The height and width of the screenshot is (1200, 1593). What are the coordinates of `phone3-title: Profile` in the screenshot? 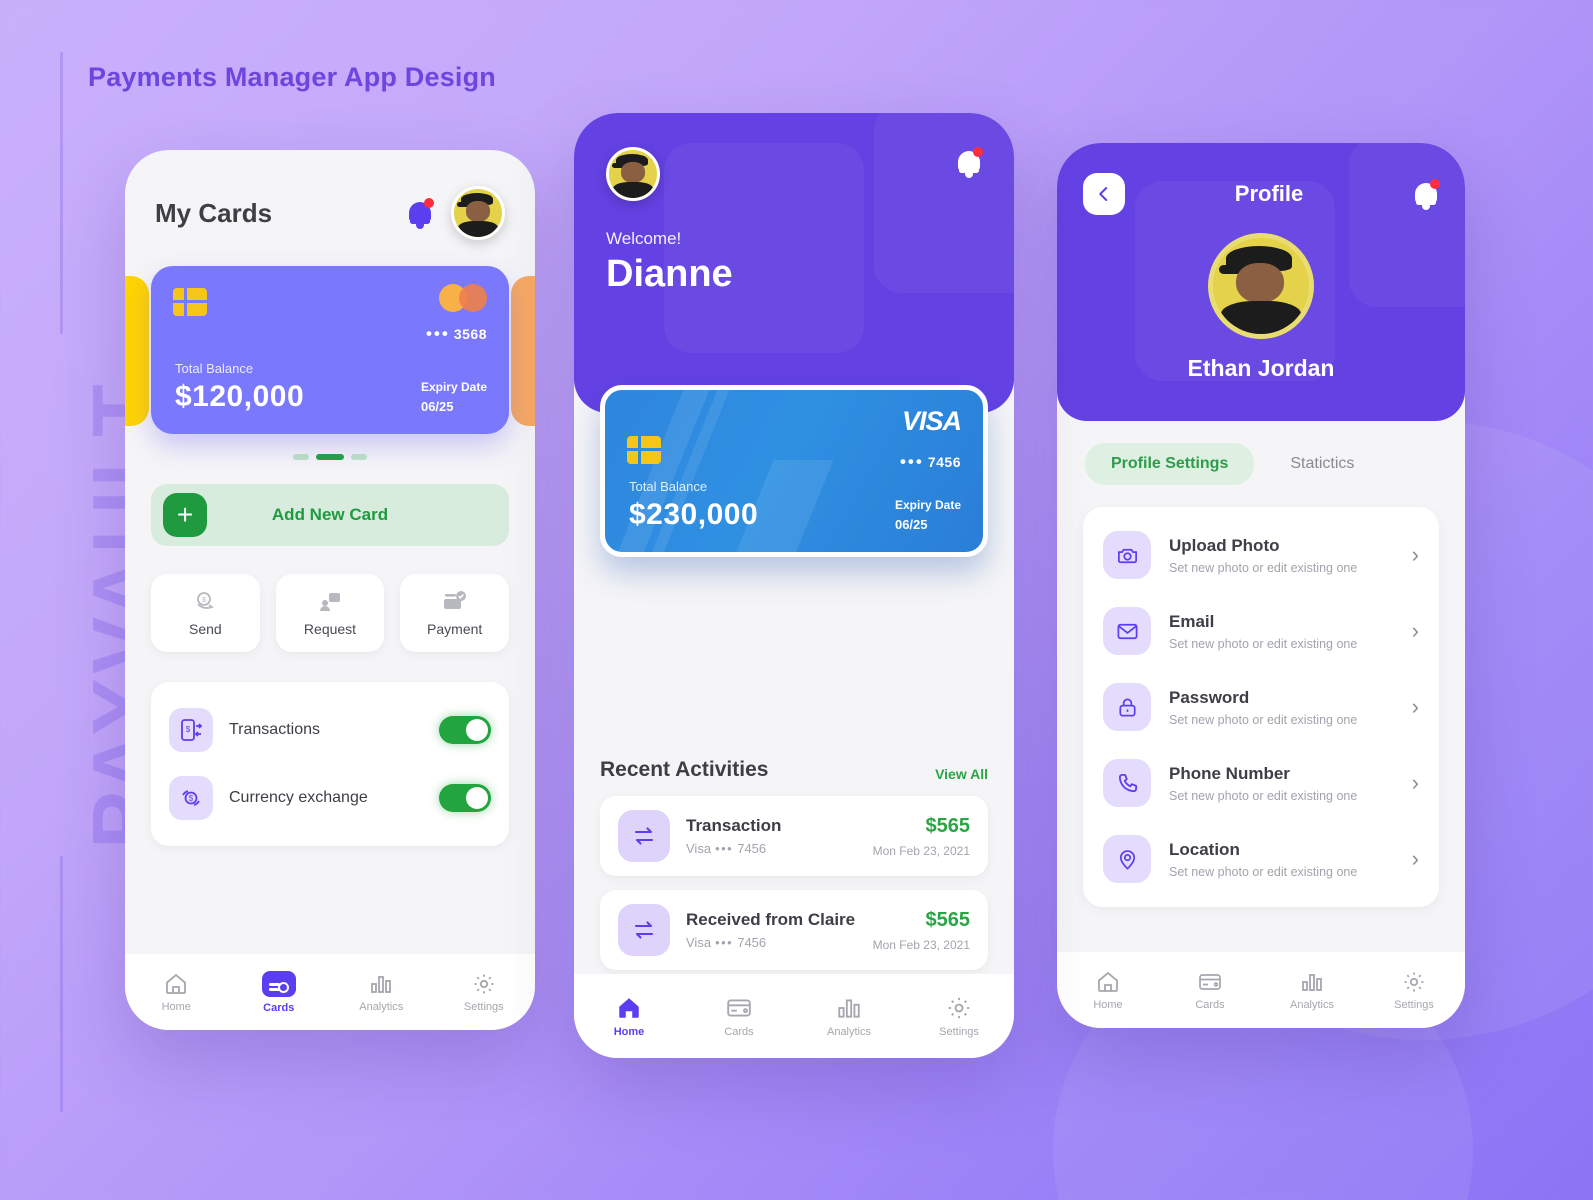 It's located at (1269, 193).